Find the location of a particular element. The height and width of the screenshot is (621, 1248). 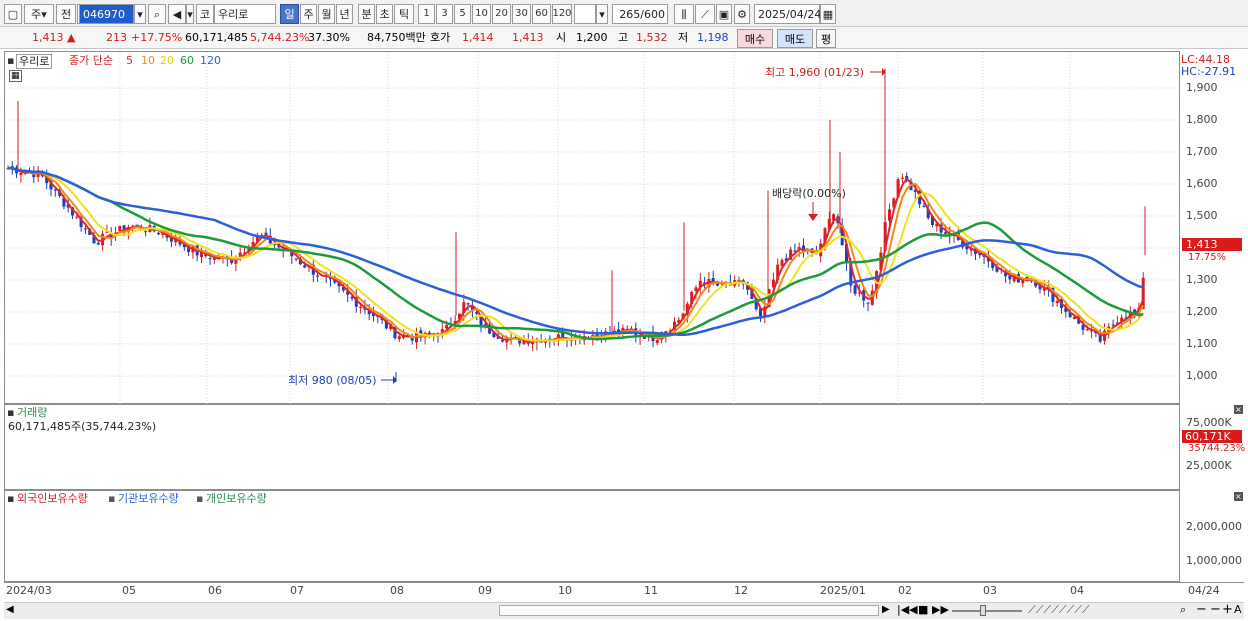

time-tick: 06 is located at coordinates (215, 590).